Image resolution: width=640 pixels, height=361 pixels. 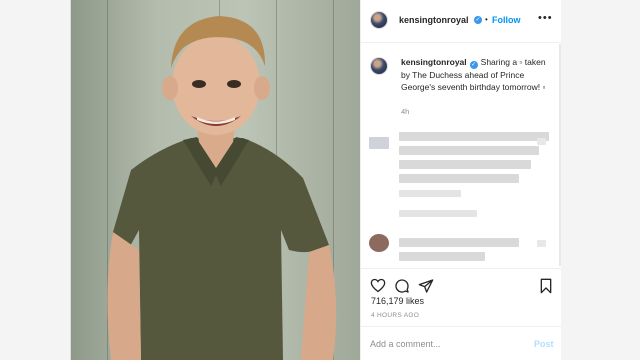 I want to click on caption-time: 4h, so click(x=405, y=111).